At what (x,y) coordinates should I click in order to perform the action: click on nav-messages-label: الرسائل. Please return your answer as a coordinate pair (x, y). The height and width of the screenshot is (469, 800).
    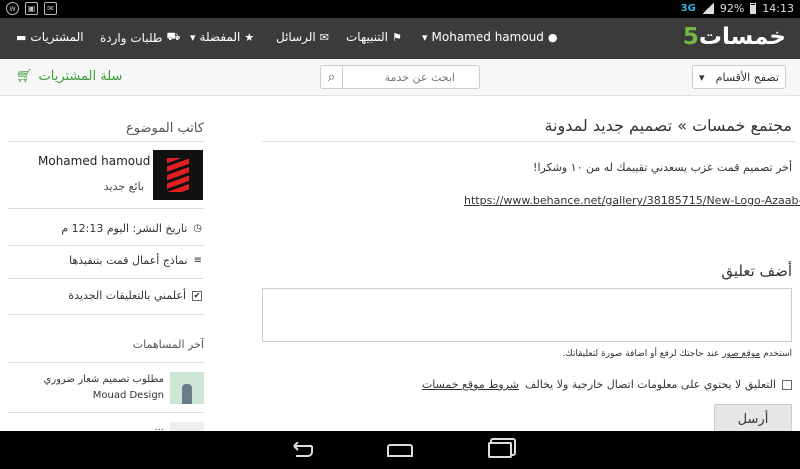
    Looking at the image, I should click on (296, 37).